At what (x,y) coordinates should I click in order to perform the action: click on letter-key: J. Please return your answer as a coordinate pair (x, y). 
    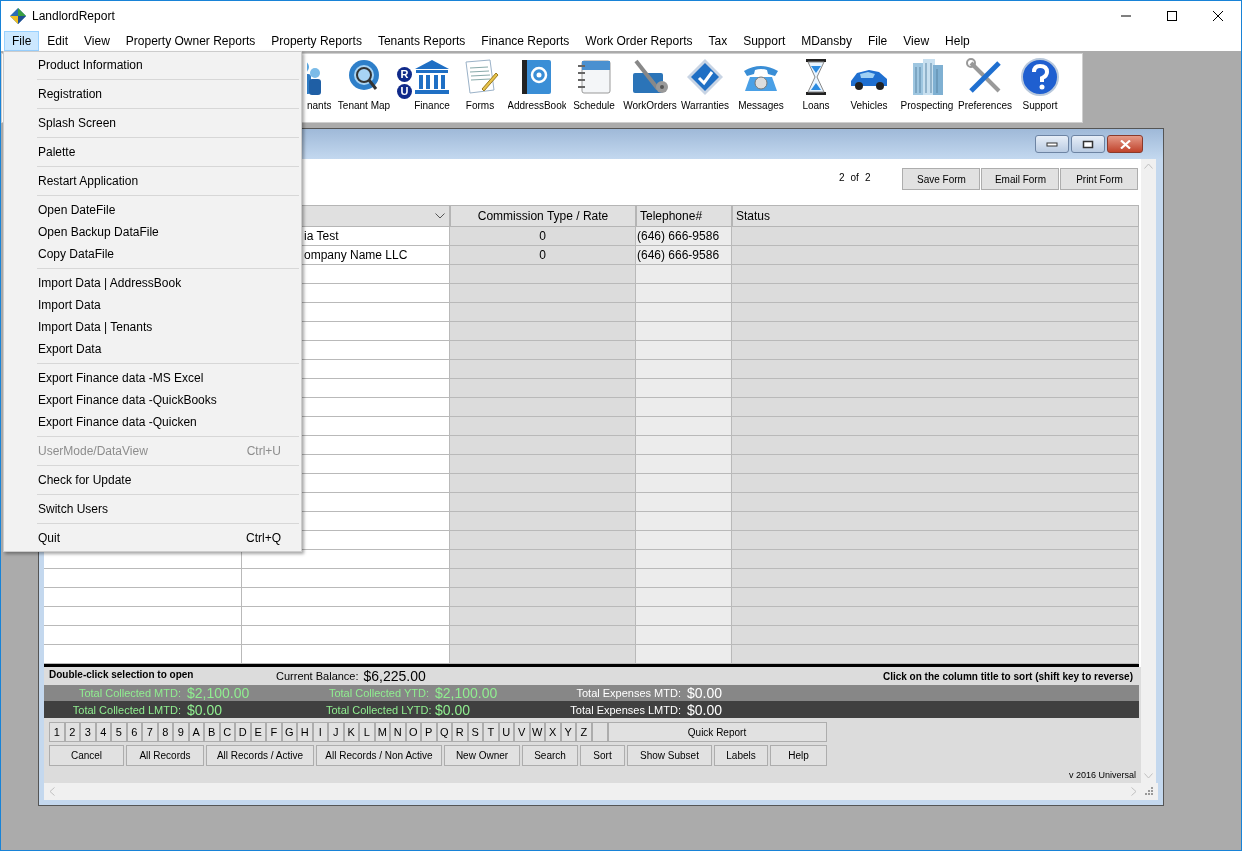
    Looking at the image, I should click on (336, 732).